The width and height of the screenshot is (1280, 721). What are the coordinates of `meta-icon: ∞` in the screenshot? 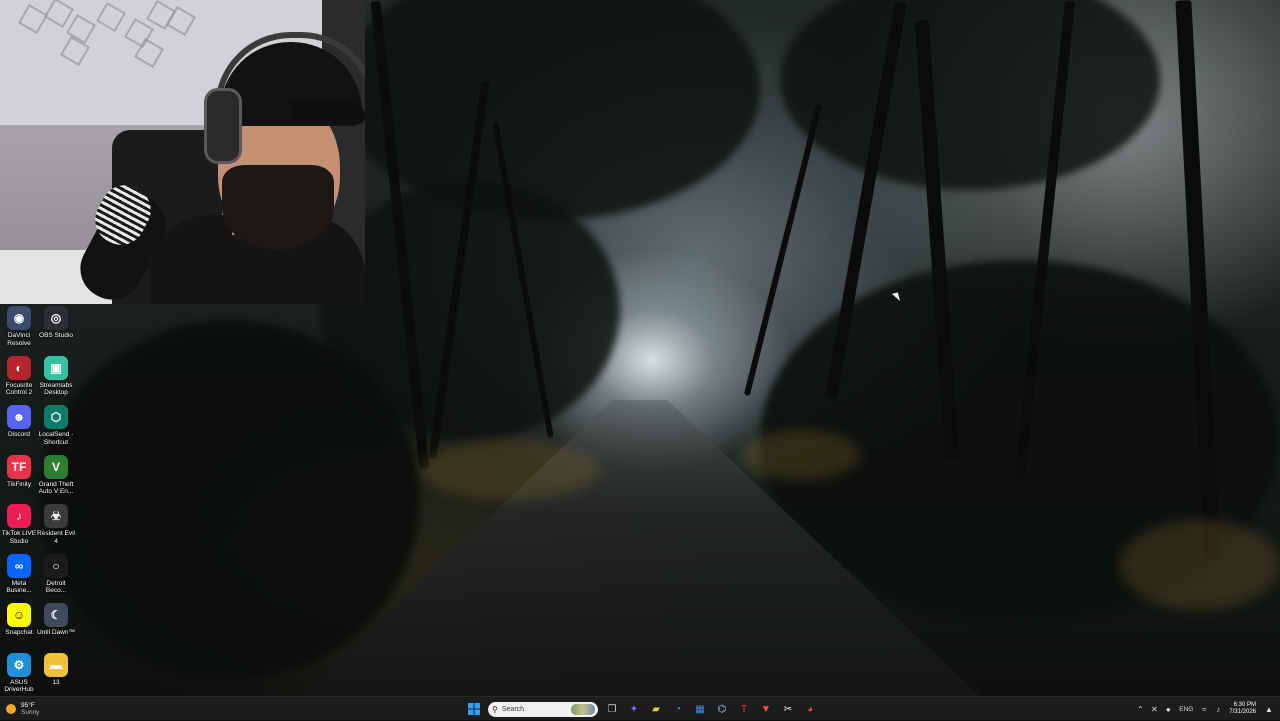 It's located at (19, 565).